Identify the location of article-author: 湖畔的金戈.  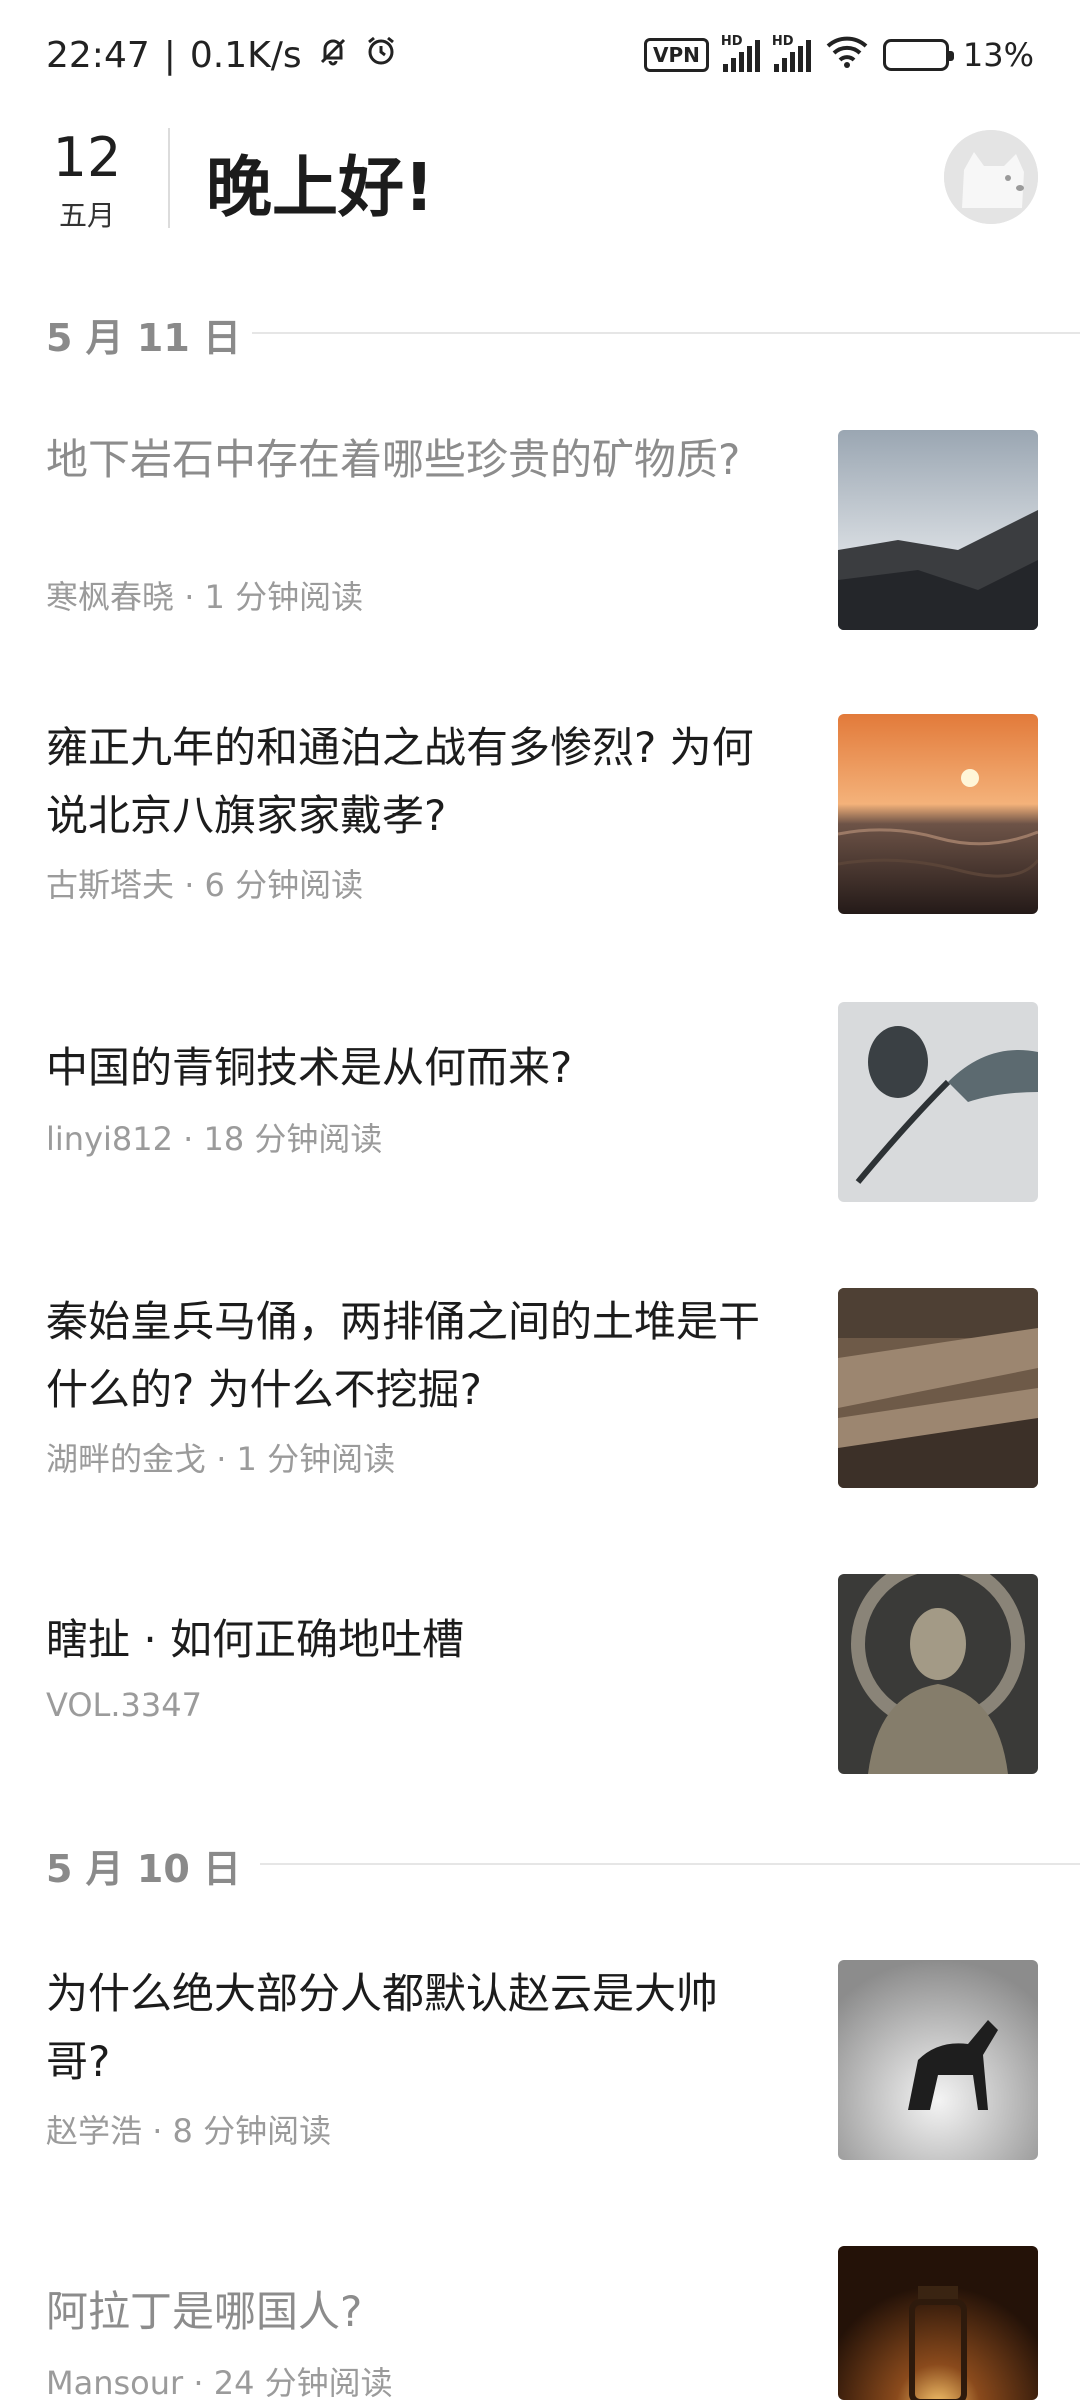
(126, 1459).